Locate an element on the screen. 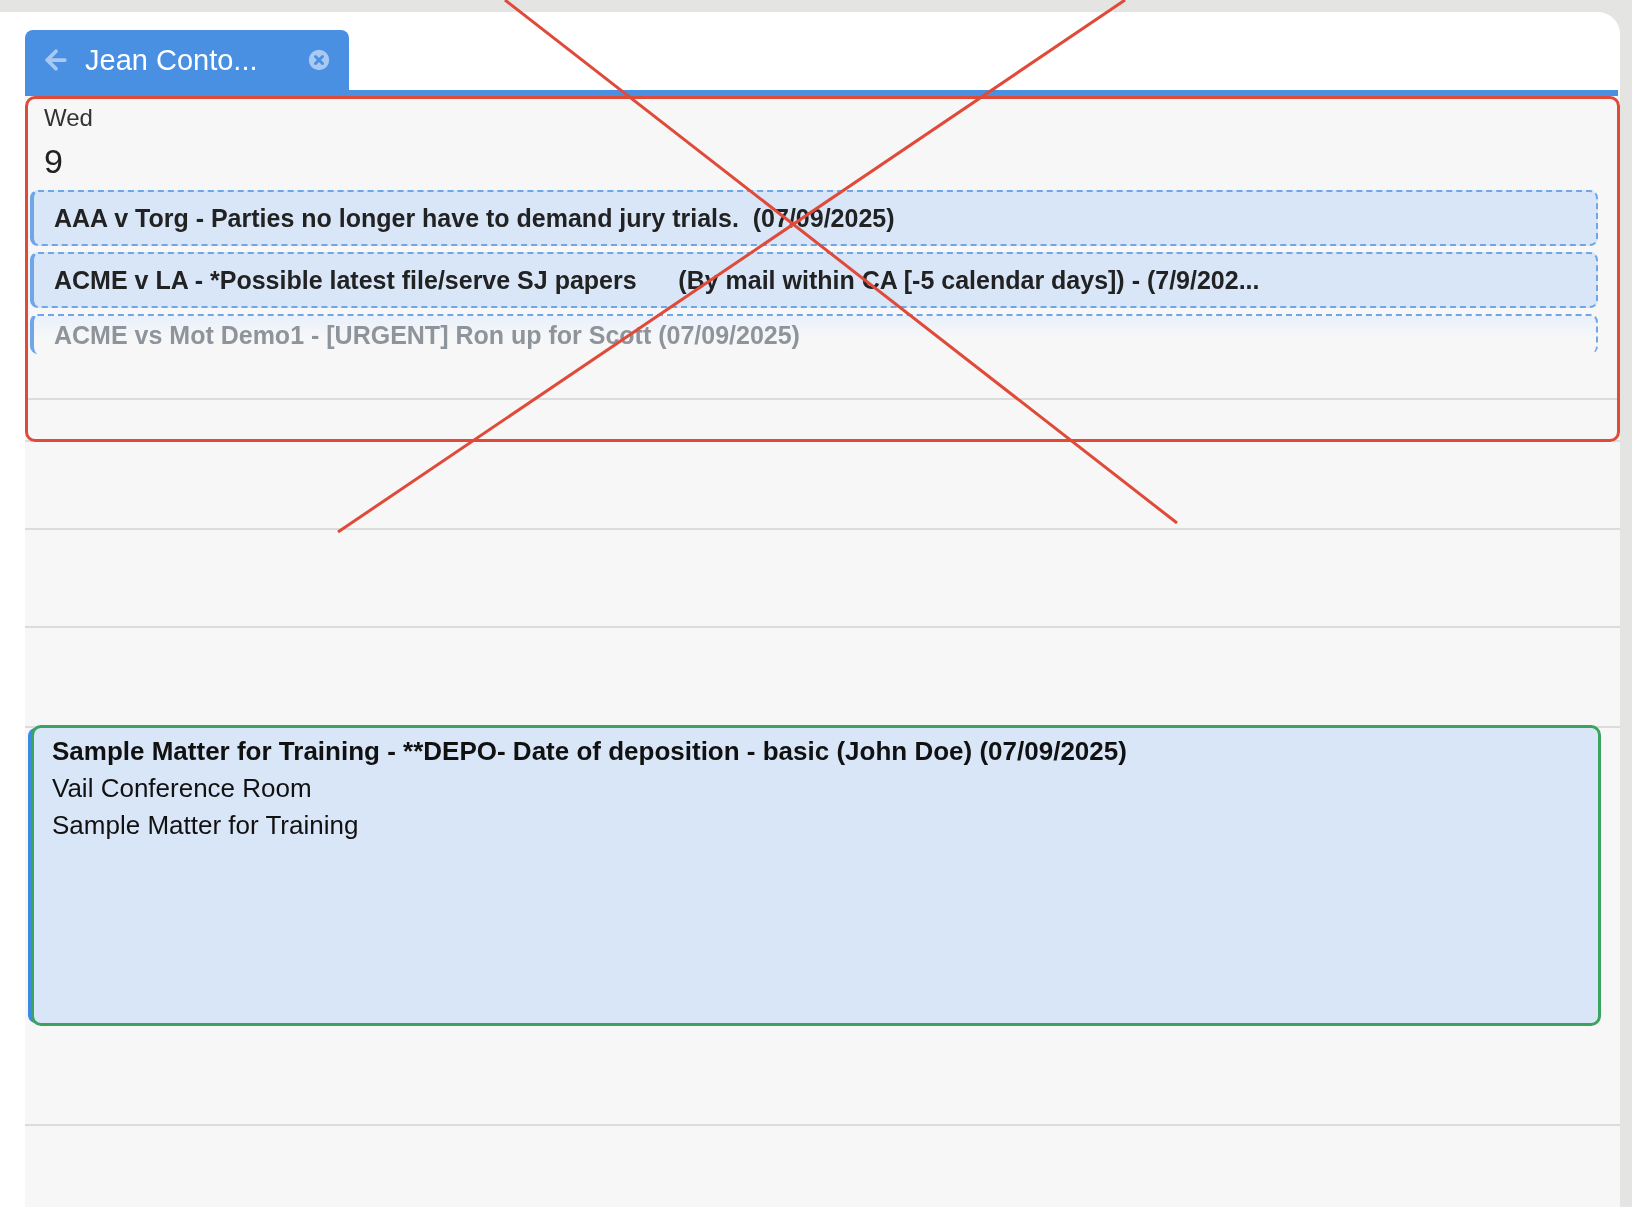 This screenshot has height=1207, width=1632. close-icon is located at coordinates (319, 60).